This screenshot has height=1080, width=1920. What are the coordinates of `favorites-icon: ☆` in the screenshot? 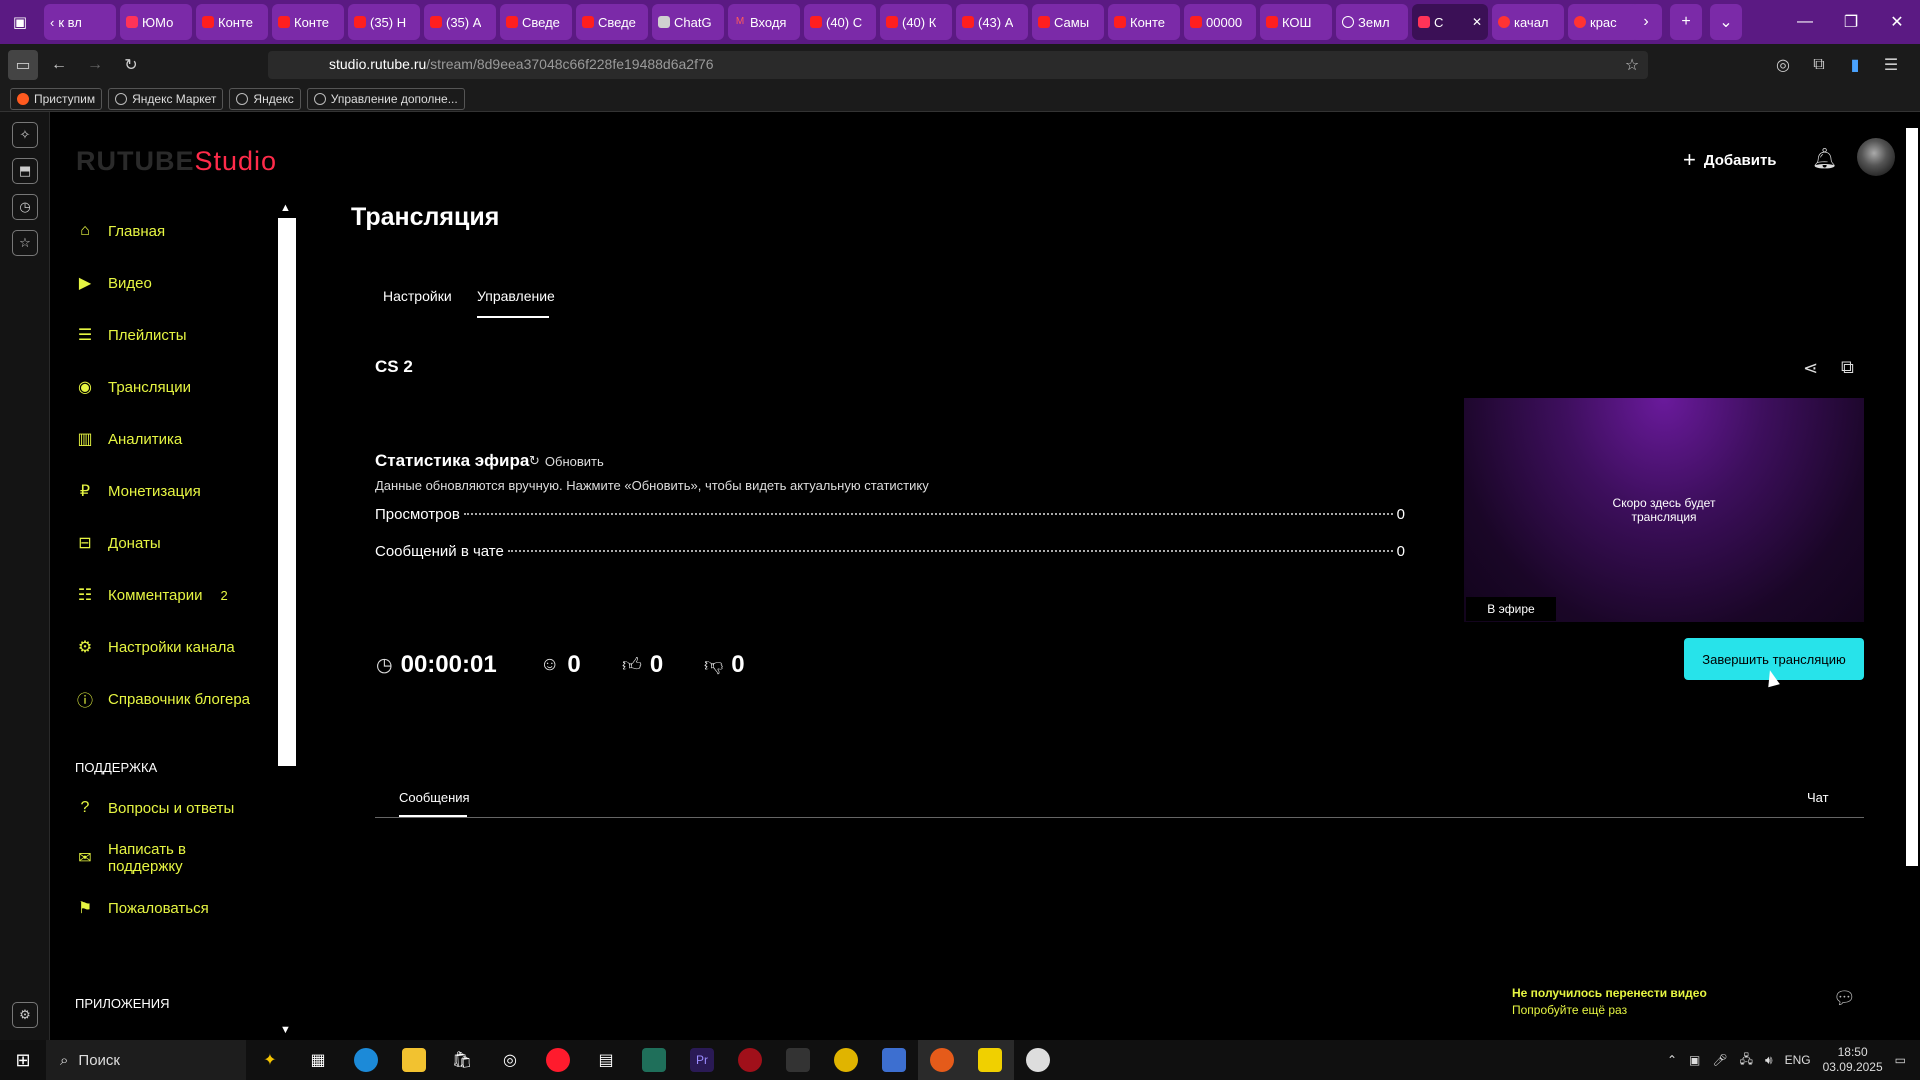 It's located at (25, 243).